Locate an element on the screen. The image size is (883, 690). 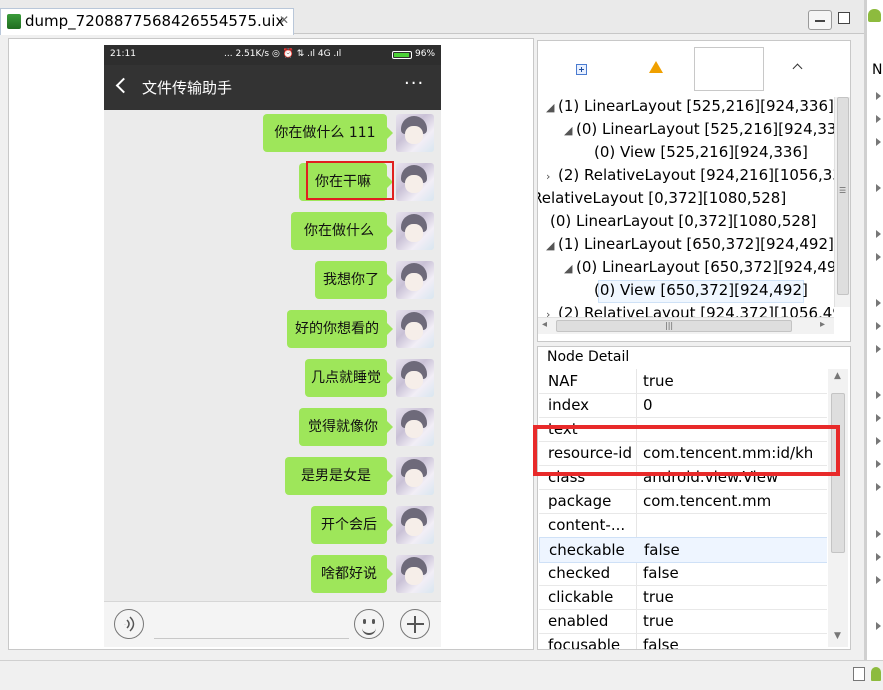
status-bar: 21:11 ... 2.51K/s ◎ ⏰ ⇅ .ıl 4G .ıl 96% is located at coordinates (272, 55).